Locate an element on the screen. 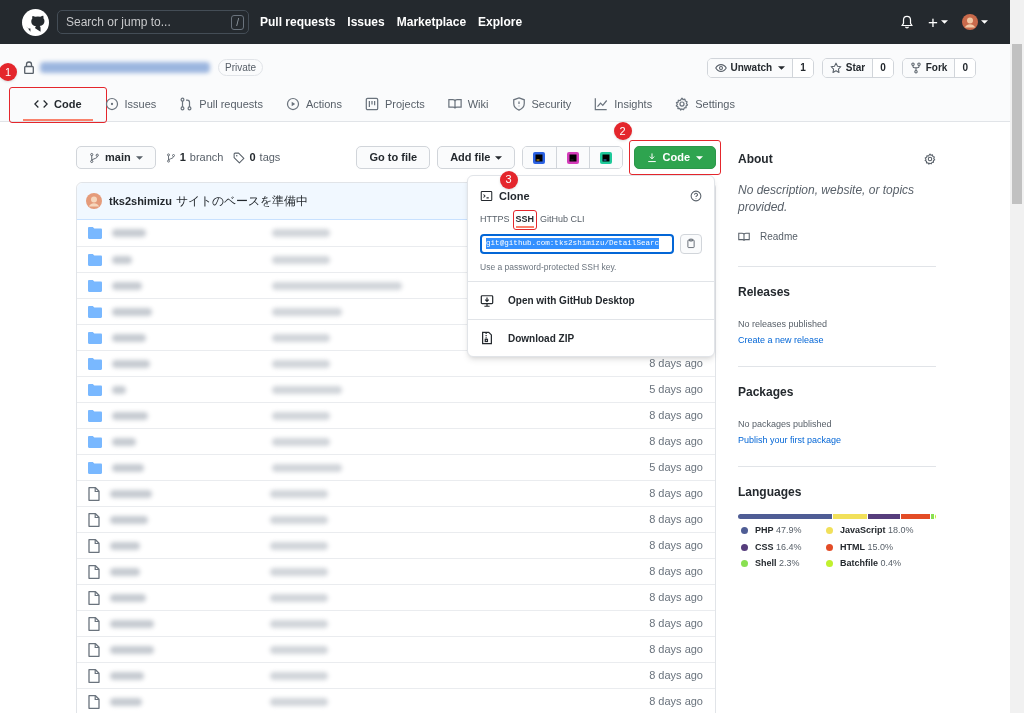 Image resolution: width=1024 pixels, height=713 pixels. empty-state-text: No packages published is located at coordinates (785, 424).